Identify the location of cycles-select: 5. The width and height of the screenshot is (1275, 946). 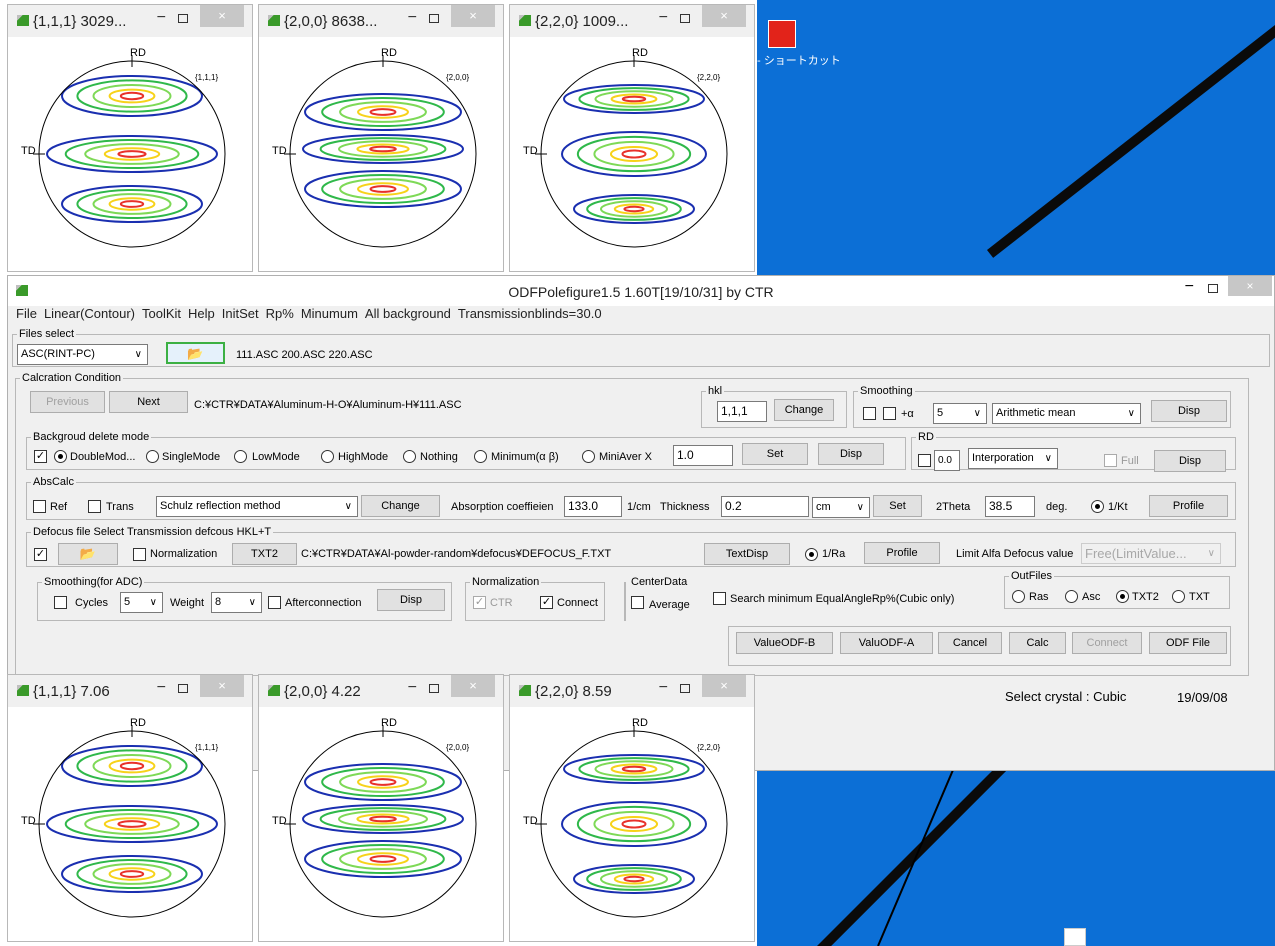
(141, 602).